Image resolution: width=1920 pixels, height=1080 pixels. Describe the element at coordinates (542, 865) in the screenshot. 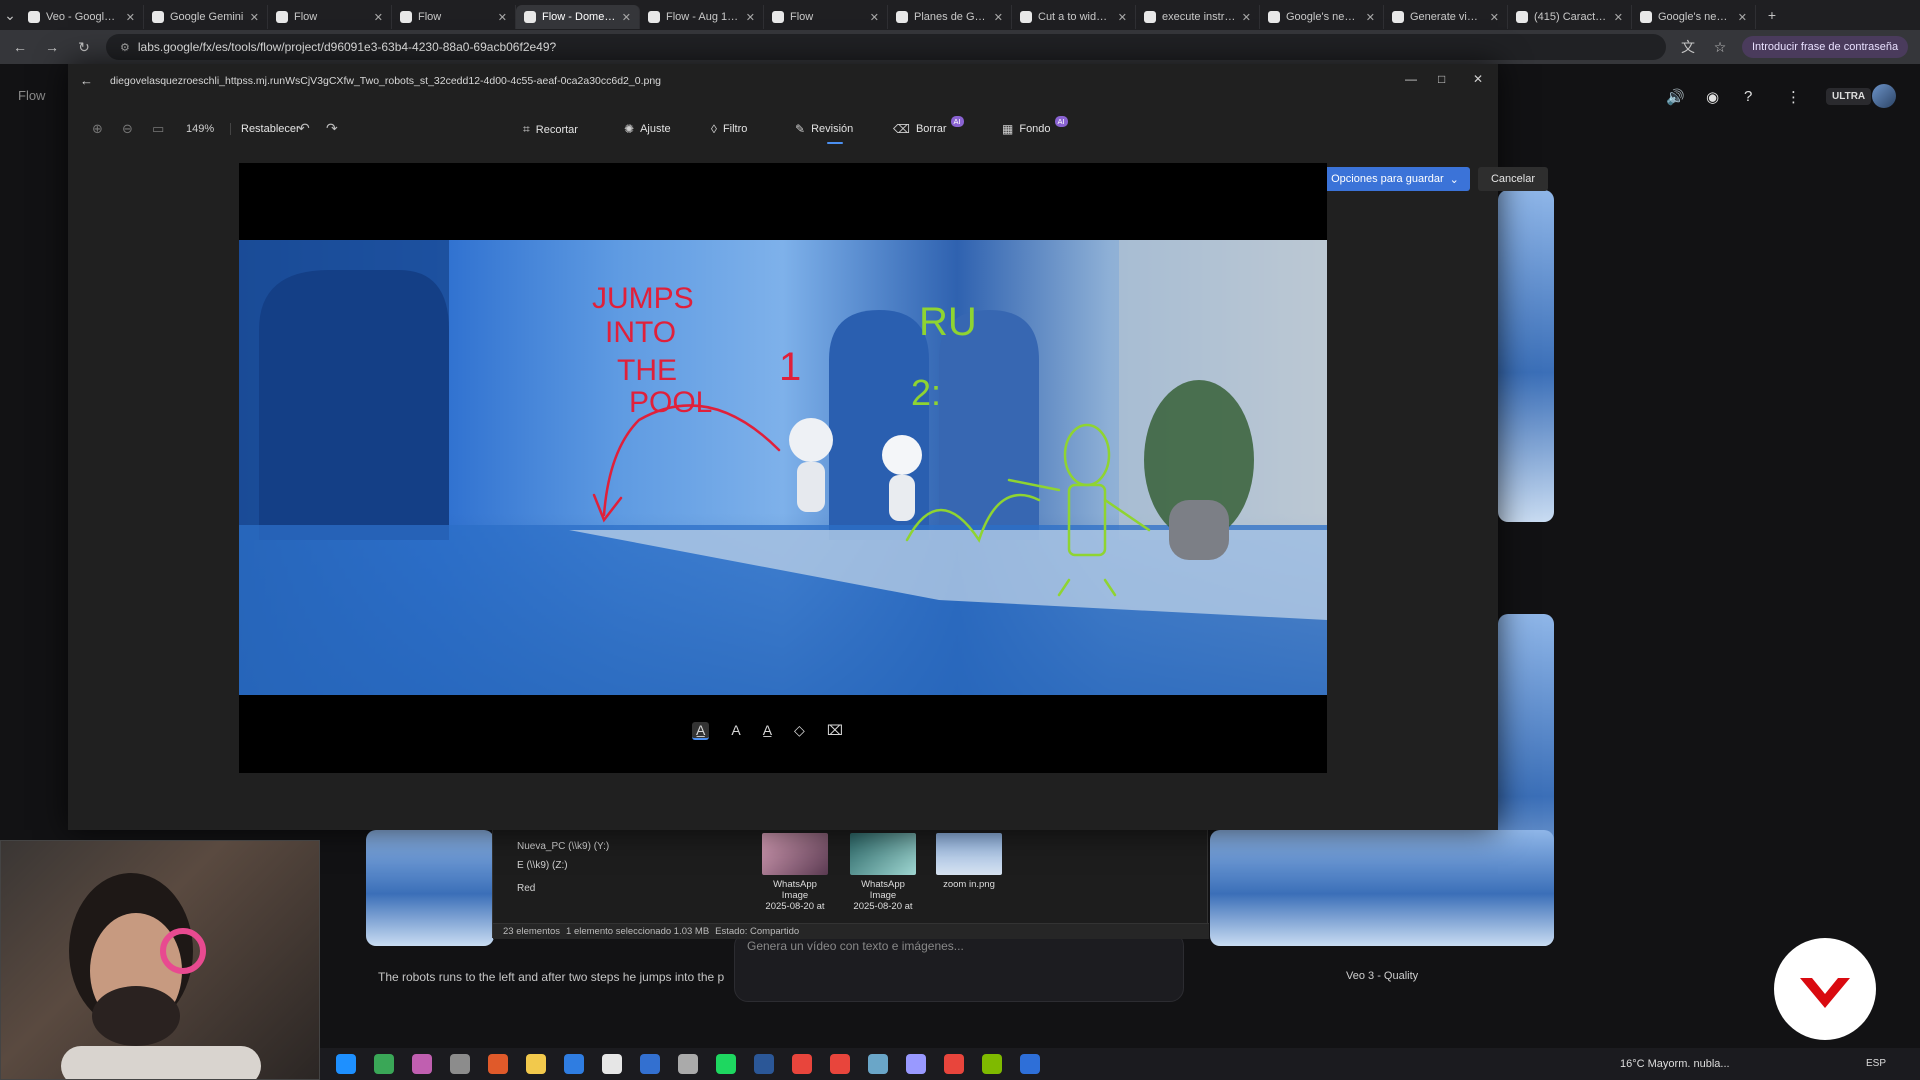

I see `drive-item: E (\\k9) (Z:)` at that location.